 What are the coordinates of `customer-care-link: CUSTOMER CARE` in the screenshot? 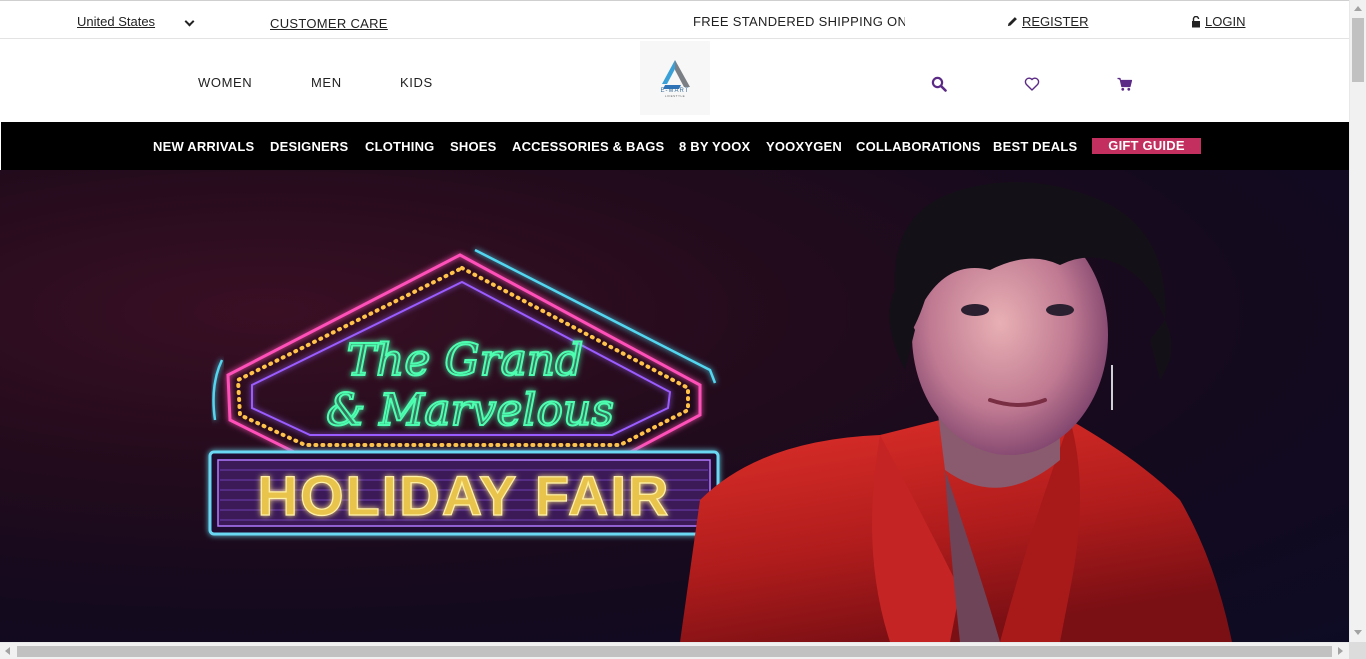 It's located at (329, 23).